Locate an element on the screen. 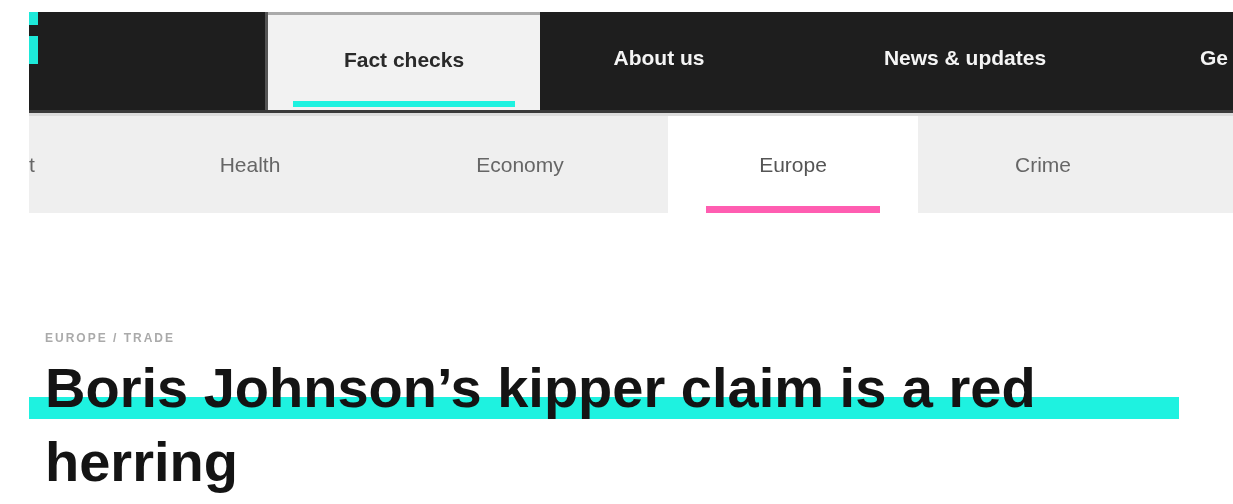 This screenshot has width=1233, height=504. section-tab: t is located at coordinates (72, 164).